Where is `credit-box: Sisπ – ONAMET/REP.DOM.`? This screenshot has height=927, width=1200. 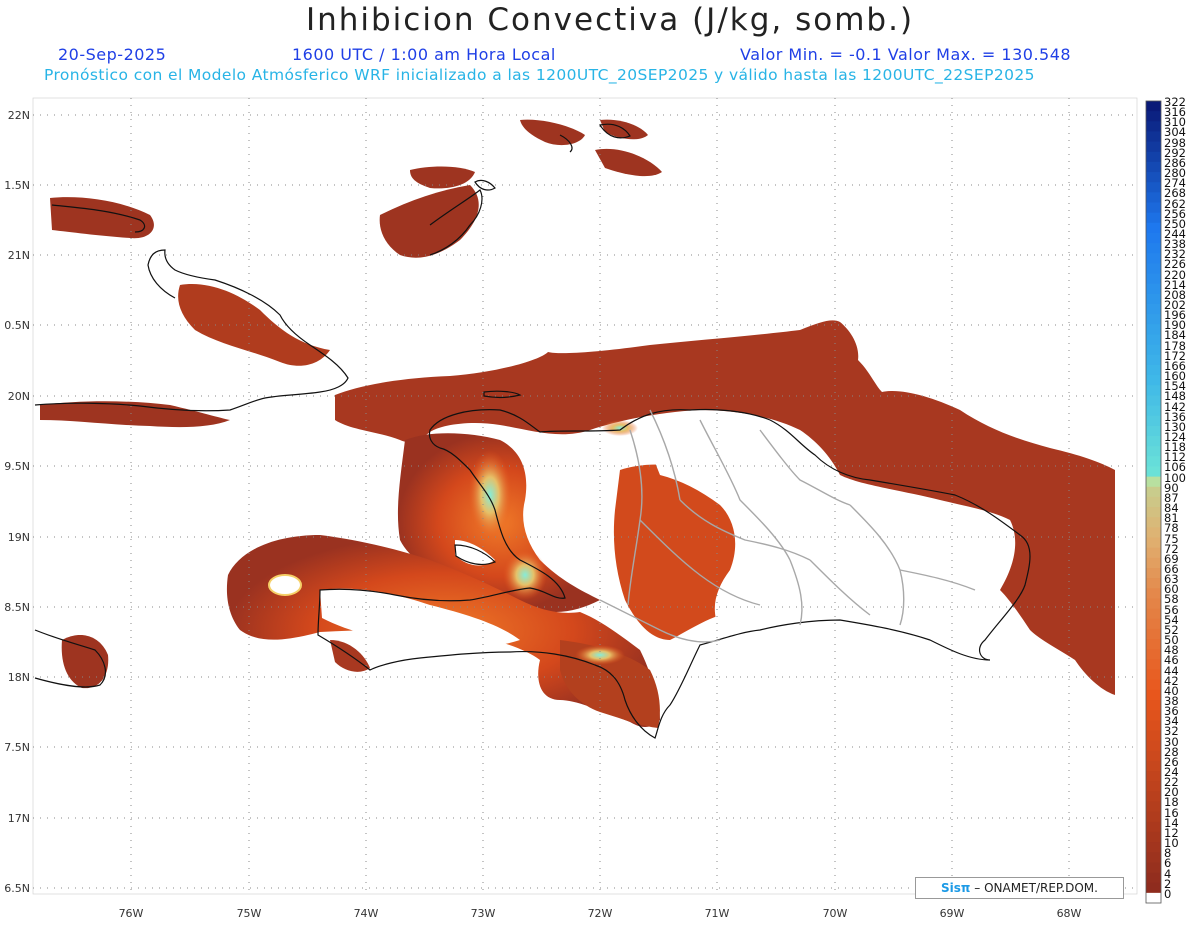 credit-box: Sisπ – ONAMET/REP.DOM. is located at coordinates (1019, 888).